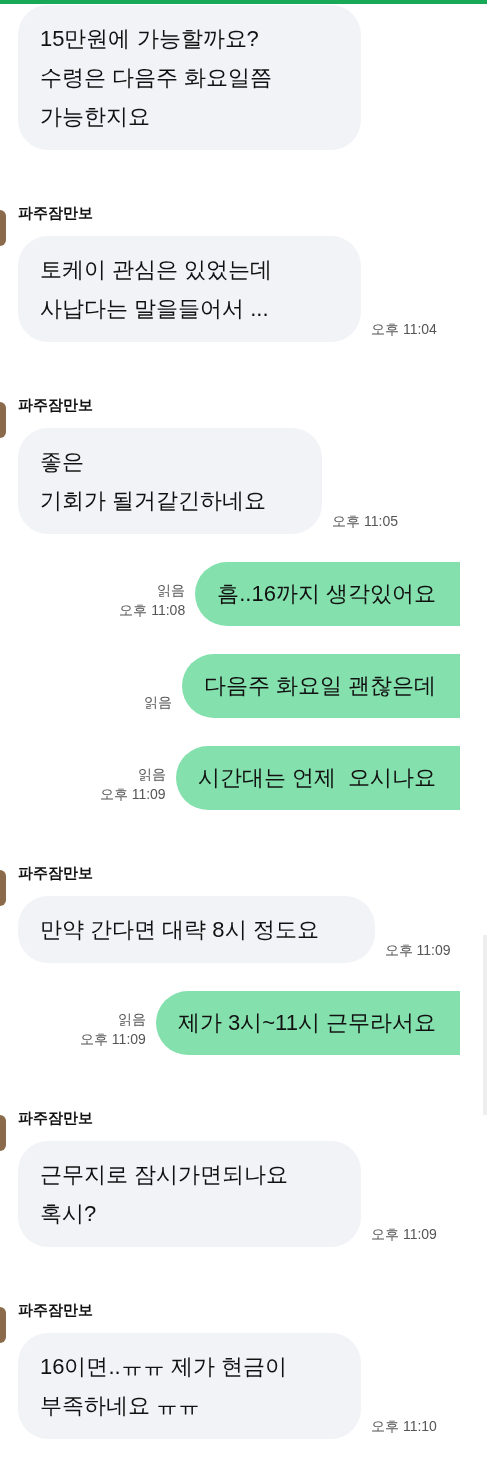 The image size is (487, 1465). What do you see at coordinates (365, 521) in the screenshot?
I see `message-time: 오후 11:05` at bounding box center [365, 521].